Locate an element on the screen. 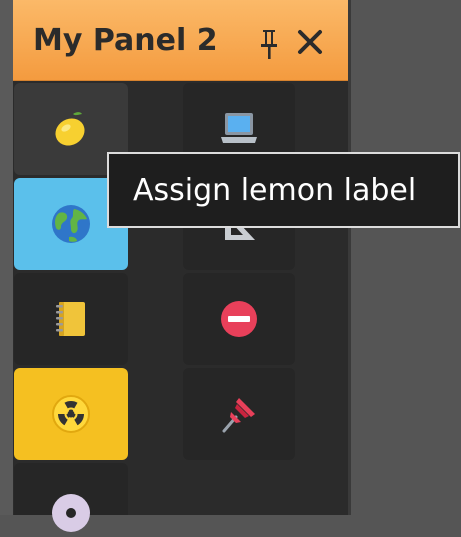 The height and width of the screenshot is (537, 461). panel-header: My Panel 2 is located at coordinates (180, 40).